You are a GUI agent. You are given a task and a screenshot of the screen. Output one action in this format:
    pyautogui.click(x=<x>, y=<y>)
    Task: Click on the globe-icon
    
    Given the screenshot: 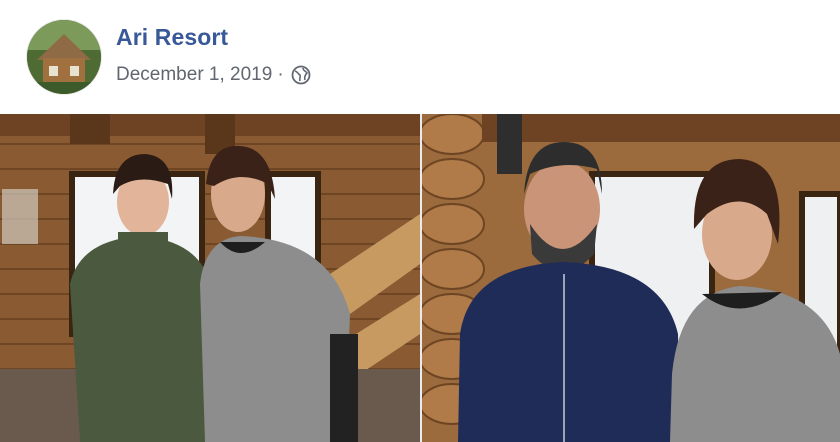 What is the action you would take?
    pyautogui.click(x=301, y=75)
    